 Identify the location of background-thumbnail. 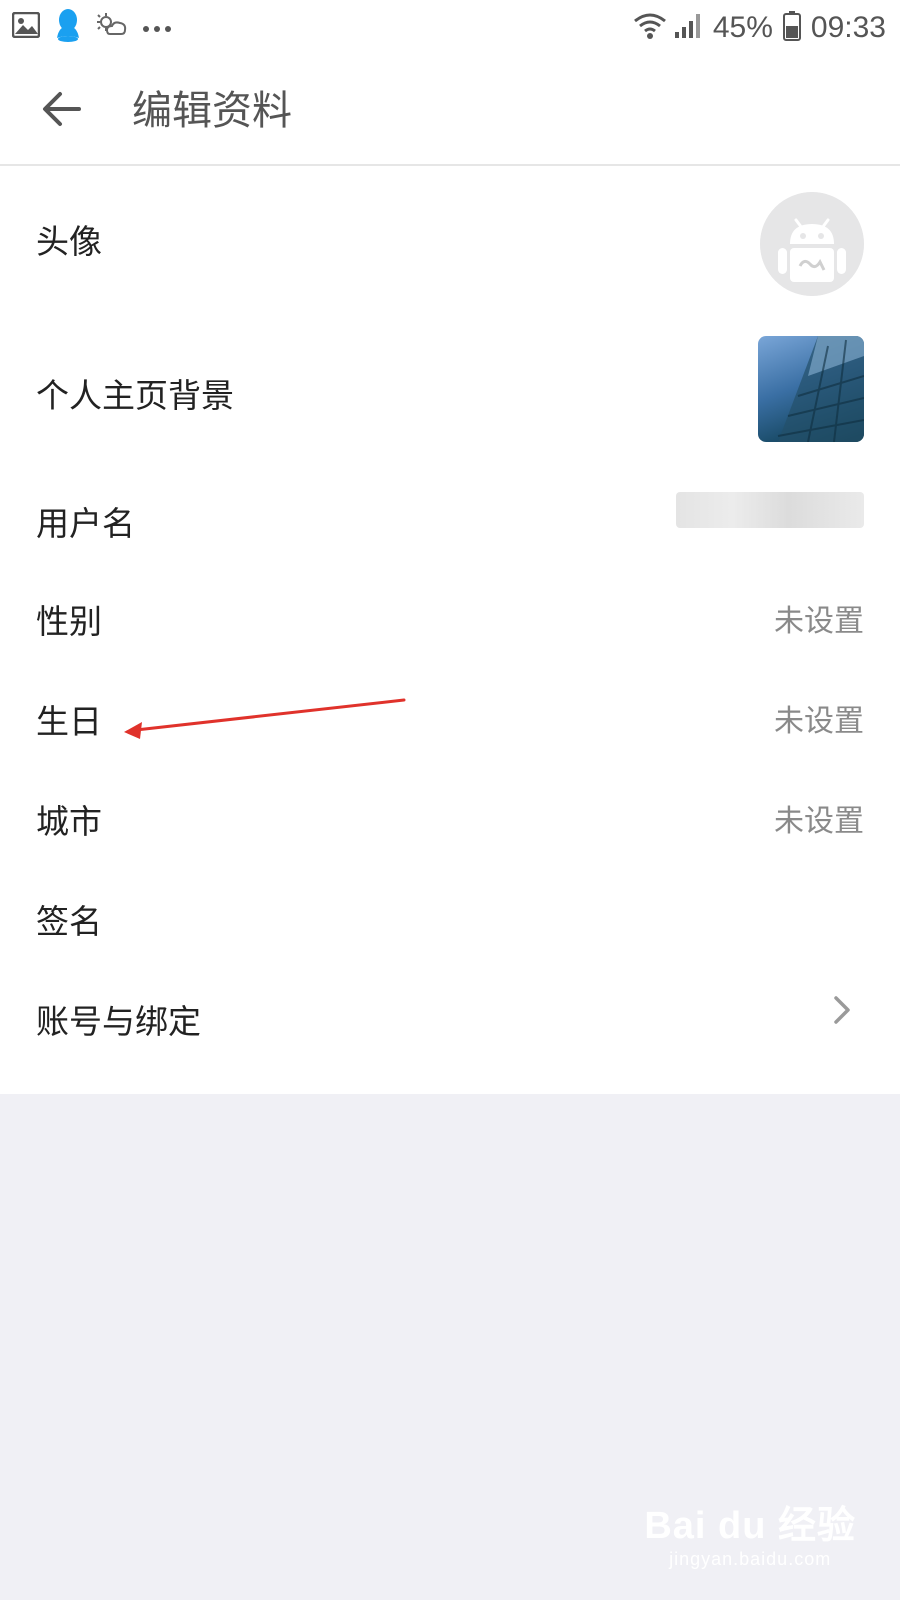
(811, 389).